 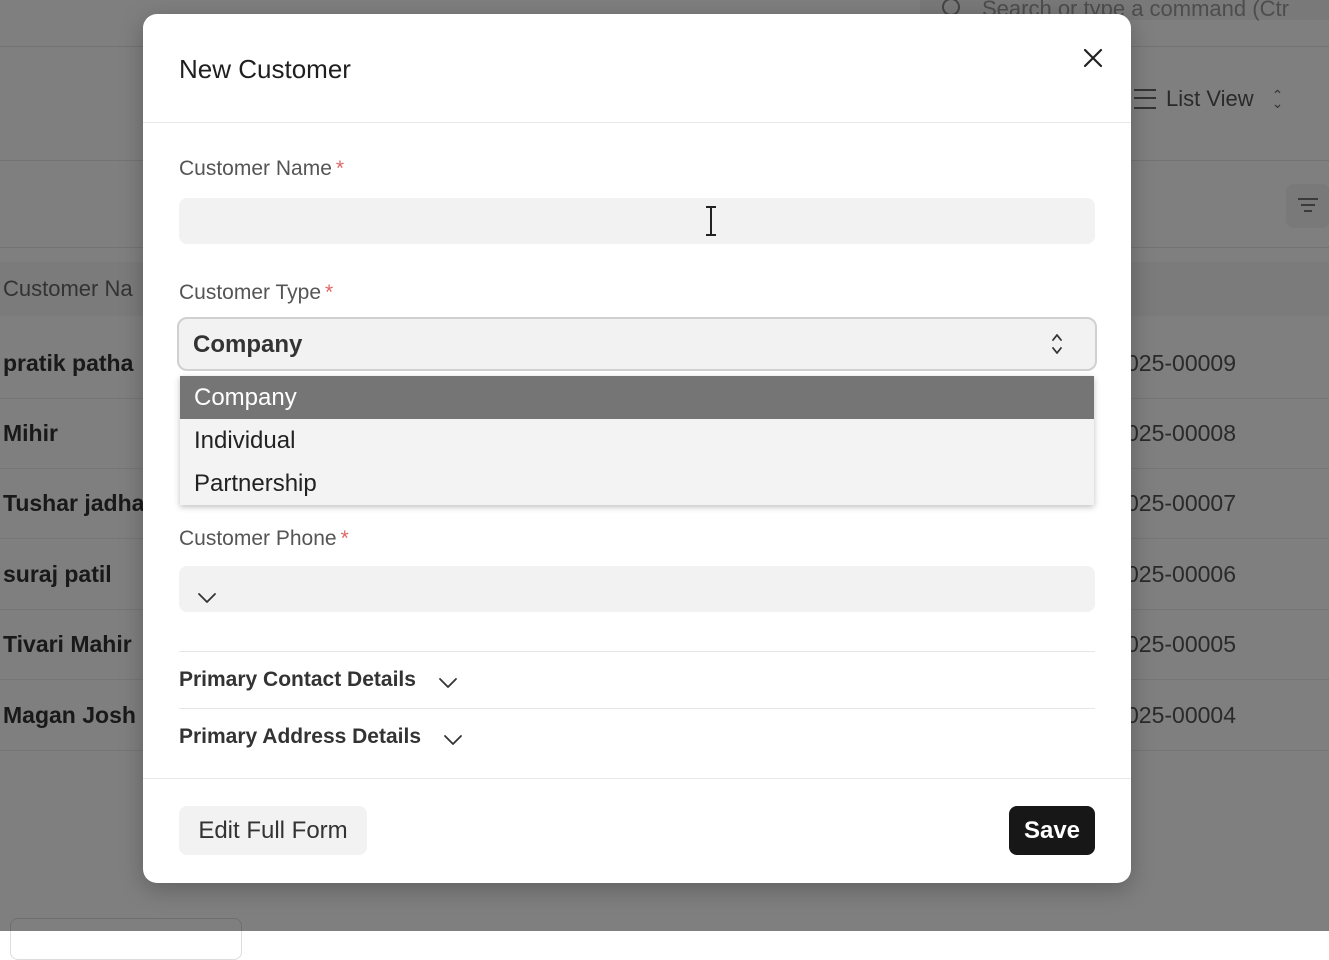 I want to click on select-arrows-icon, so click(x=1057, y=344).